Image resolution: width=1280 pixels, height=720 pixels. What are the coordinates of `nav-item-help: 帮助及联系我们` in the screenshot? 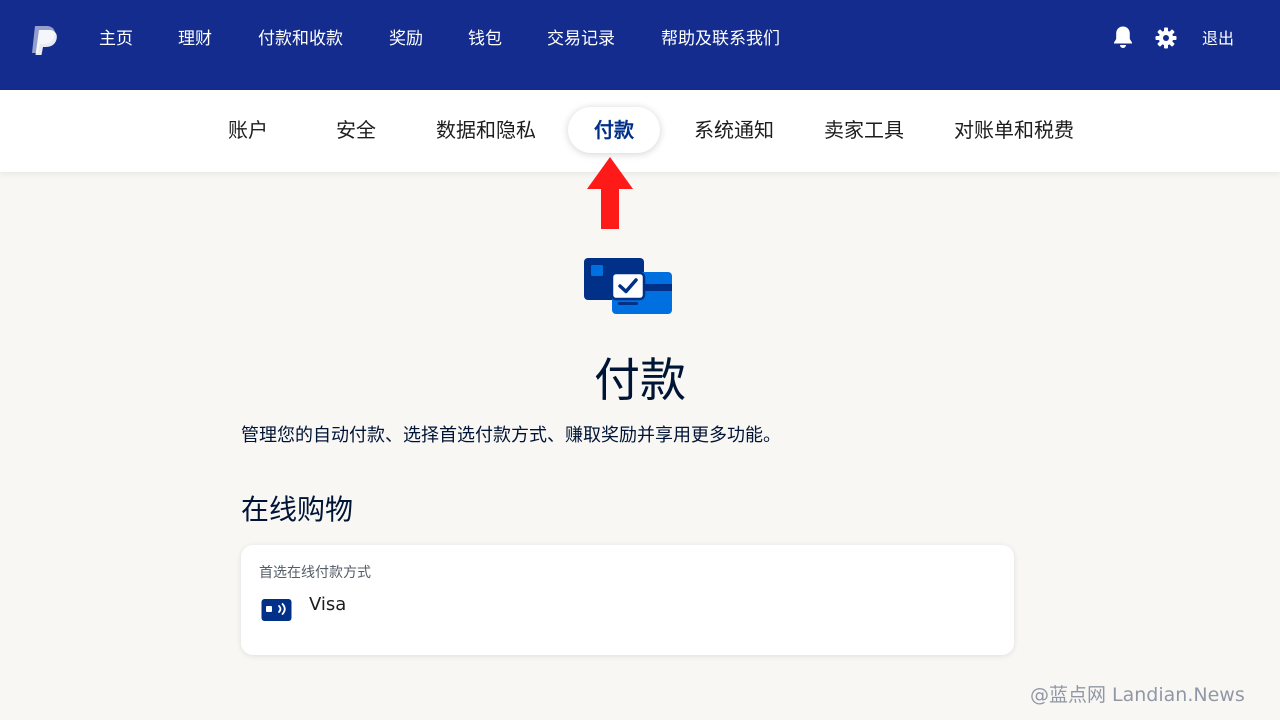 It's located at (720, 39).